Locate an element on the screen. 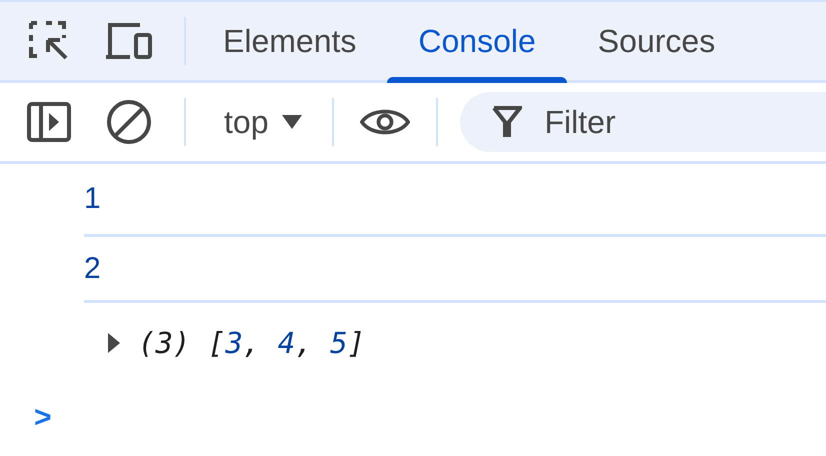  panel-tab: Elements is located at coordinates (290, 41).